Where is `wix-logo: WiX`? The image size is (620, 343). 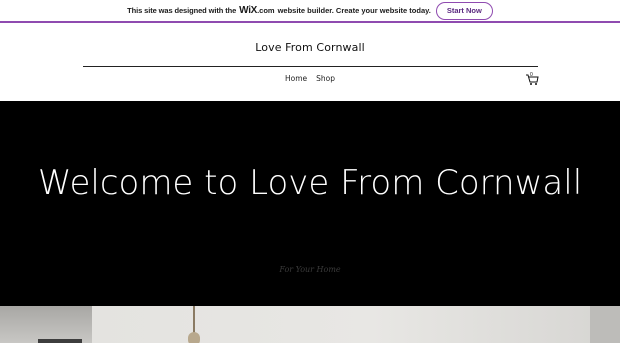 wix-logo: WiX is located at coordinates (248, 10).